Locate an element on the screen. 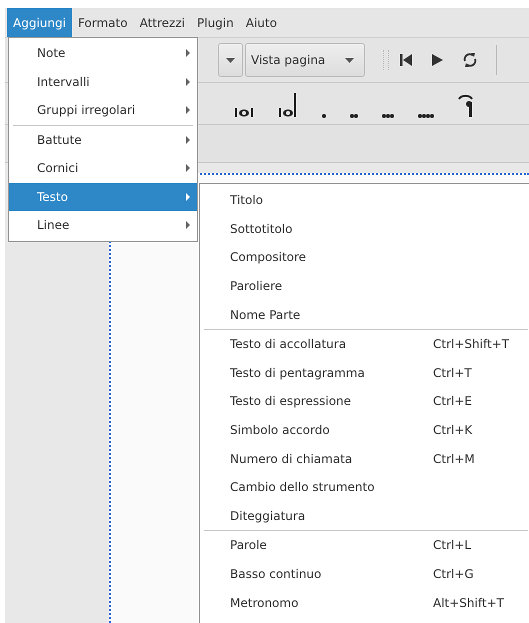  quadruple-dot-icon is located at coordinates (426, 116).